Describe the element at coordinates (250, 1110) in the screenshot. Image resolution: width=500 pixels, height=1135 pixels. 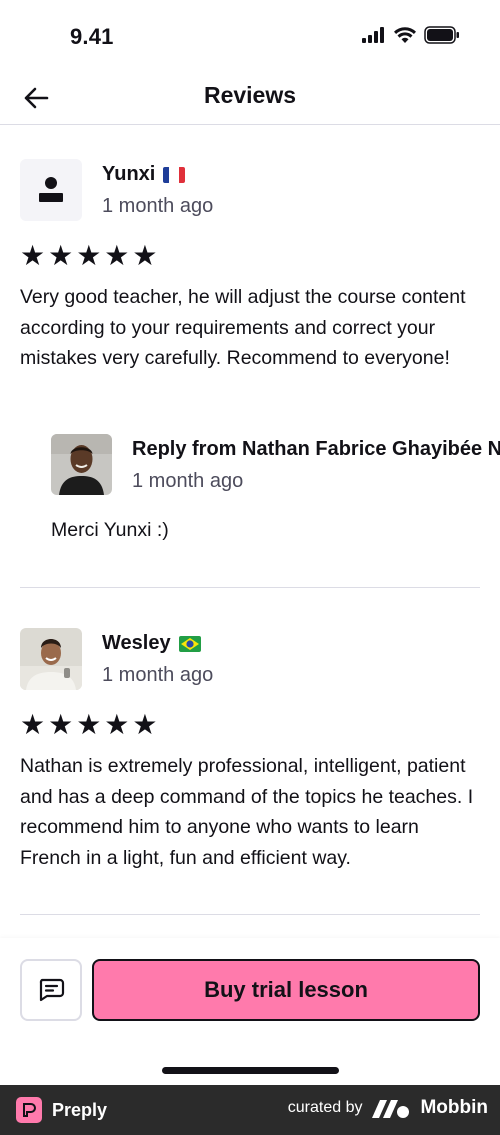
I see `footer-bar: Preply curated by Mobbin` at that location.